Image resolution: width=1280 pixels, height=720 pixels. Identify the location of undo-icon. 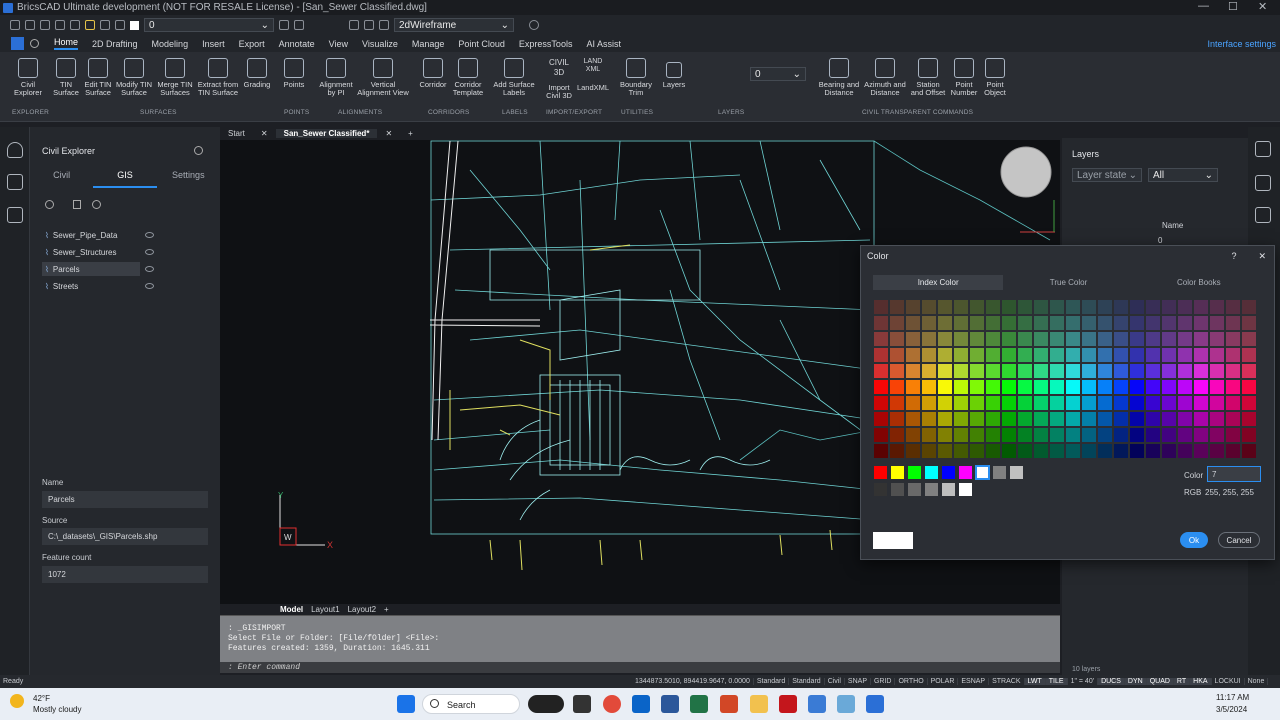
(60, 25).